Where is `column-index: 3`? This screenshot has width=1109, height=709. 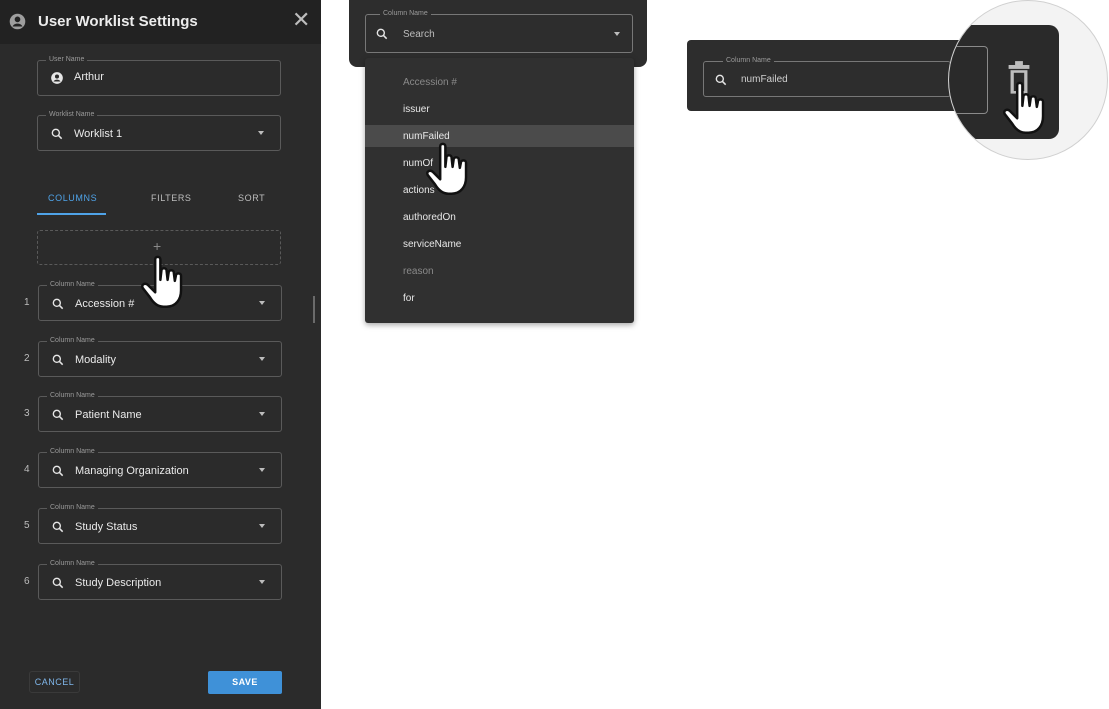
column-index: 3 is located at coordinates (27, 413).